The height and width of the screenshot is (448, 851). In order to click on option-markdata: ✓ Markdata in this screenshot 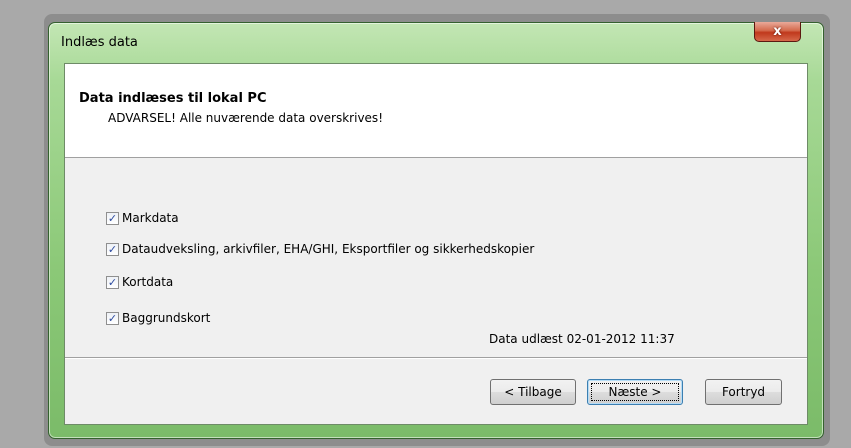, I will do `click(142, 218)`.